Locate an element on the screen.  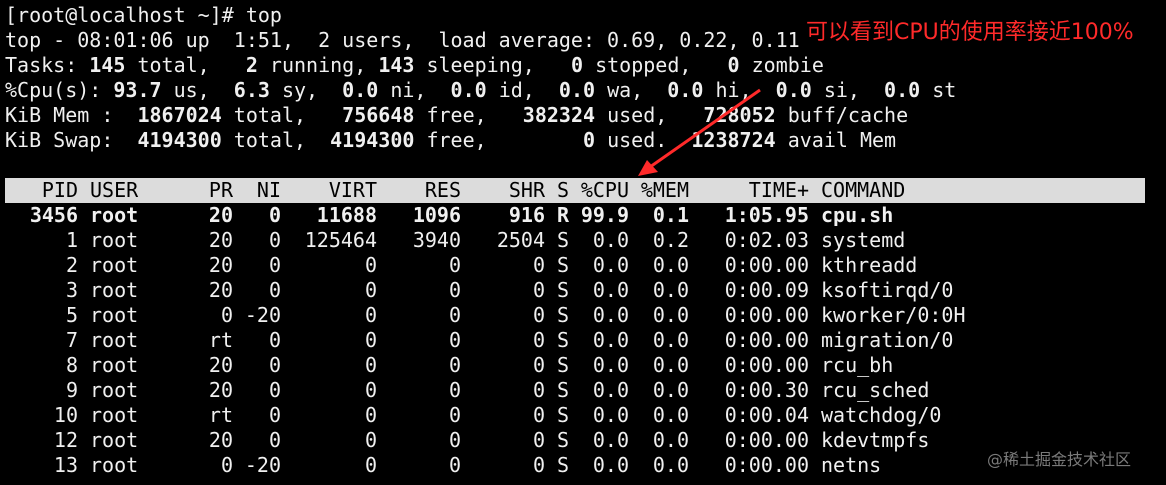
annotation-arrow is located at coordinates (699, 132).